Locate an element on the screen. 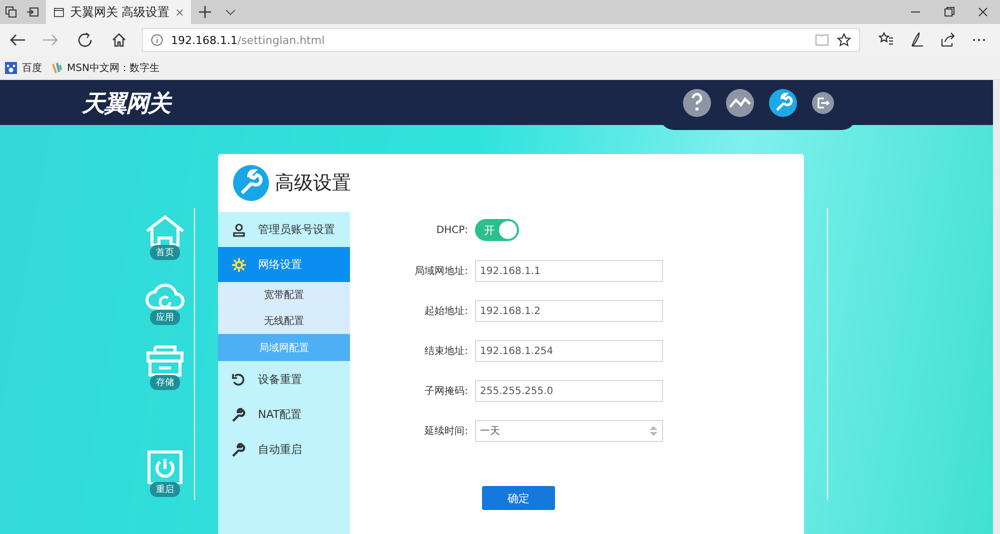  help-icon is located at coordinates (696, 103).